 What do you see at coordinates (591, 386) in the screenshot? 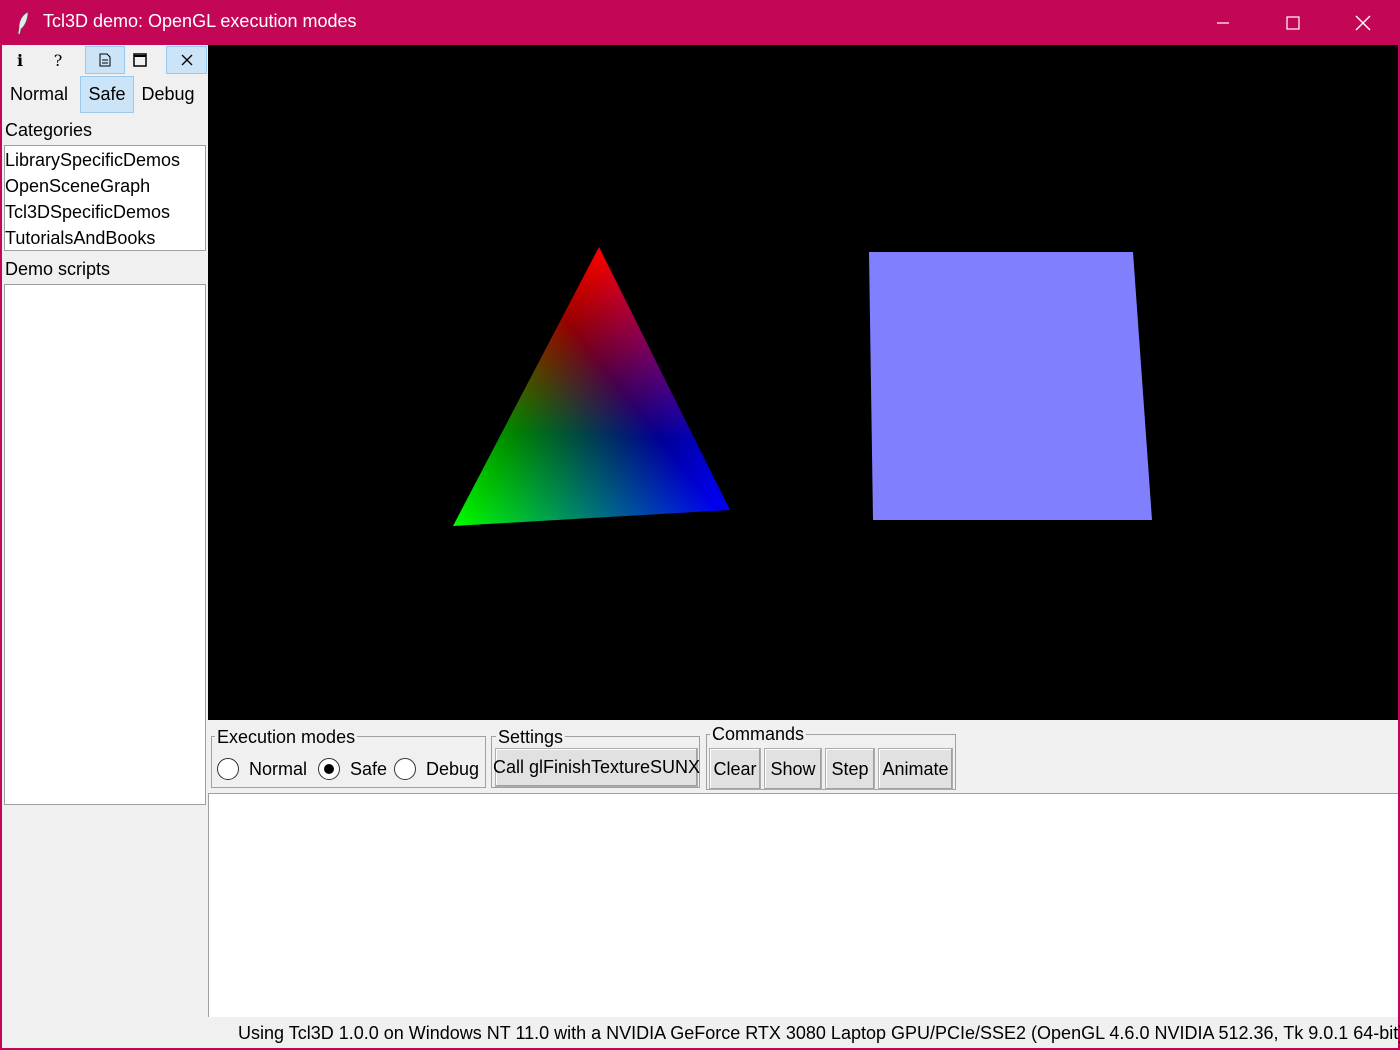
I see `color-triangle` at bounding box center [591, 386].